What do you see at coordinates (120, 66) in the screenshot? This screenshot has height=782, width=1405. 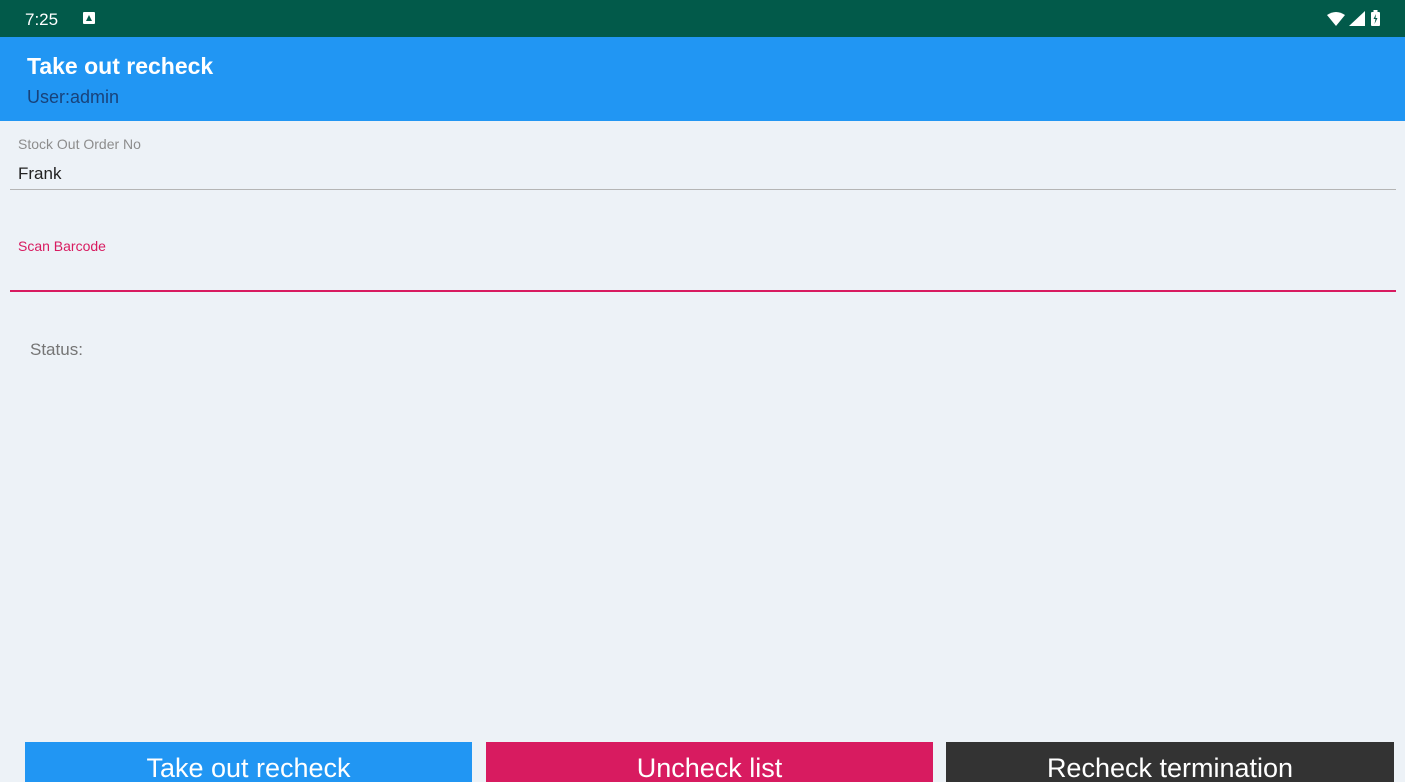 I see `page-title: Take out recheck` at bounding box center [120, 66].